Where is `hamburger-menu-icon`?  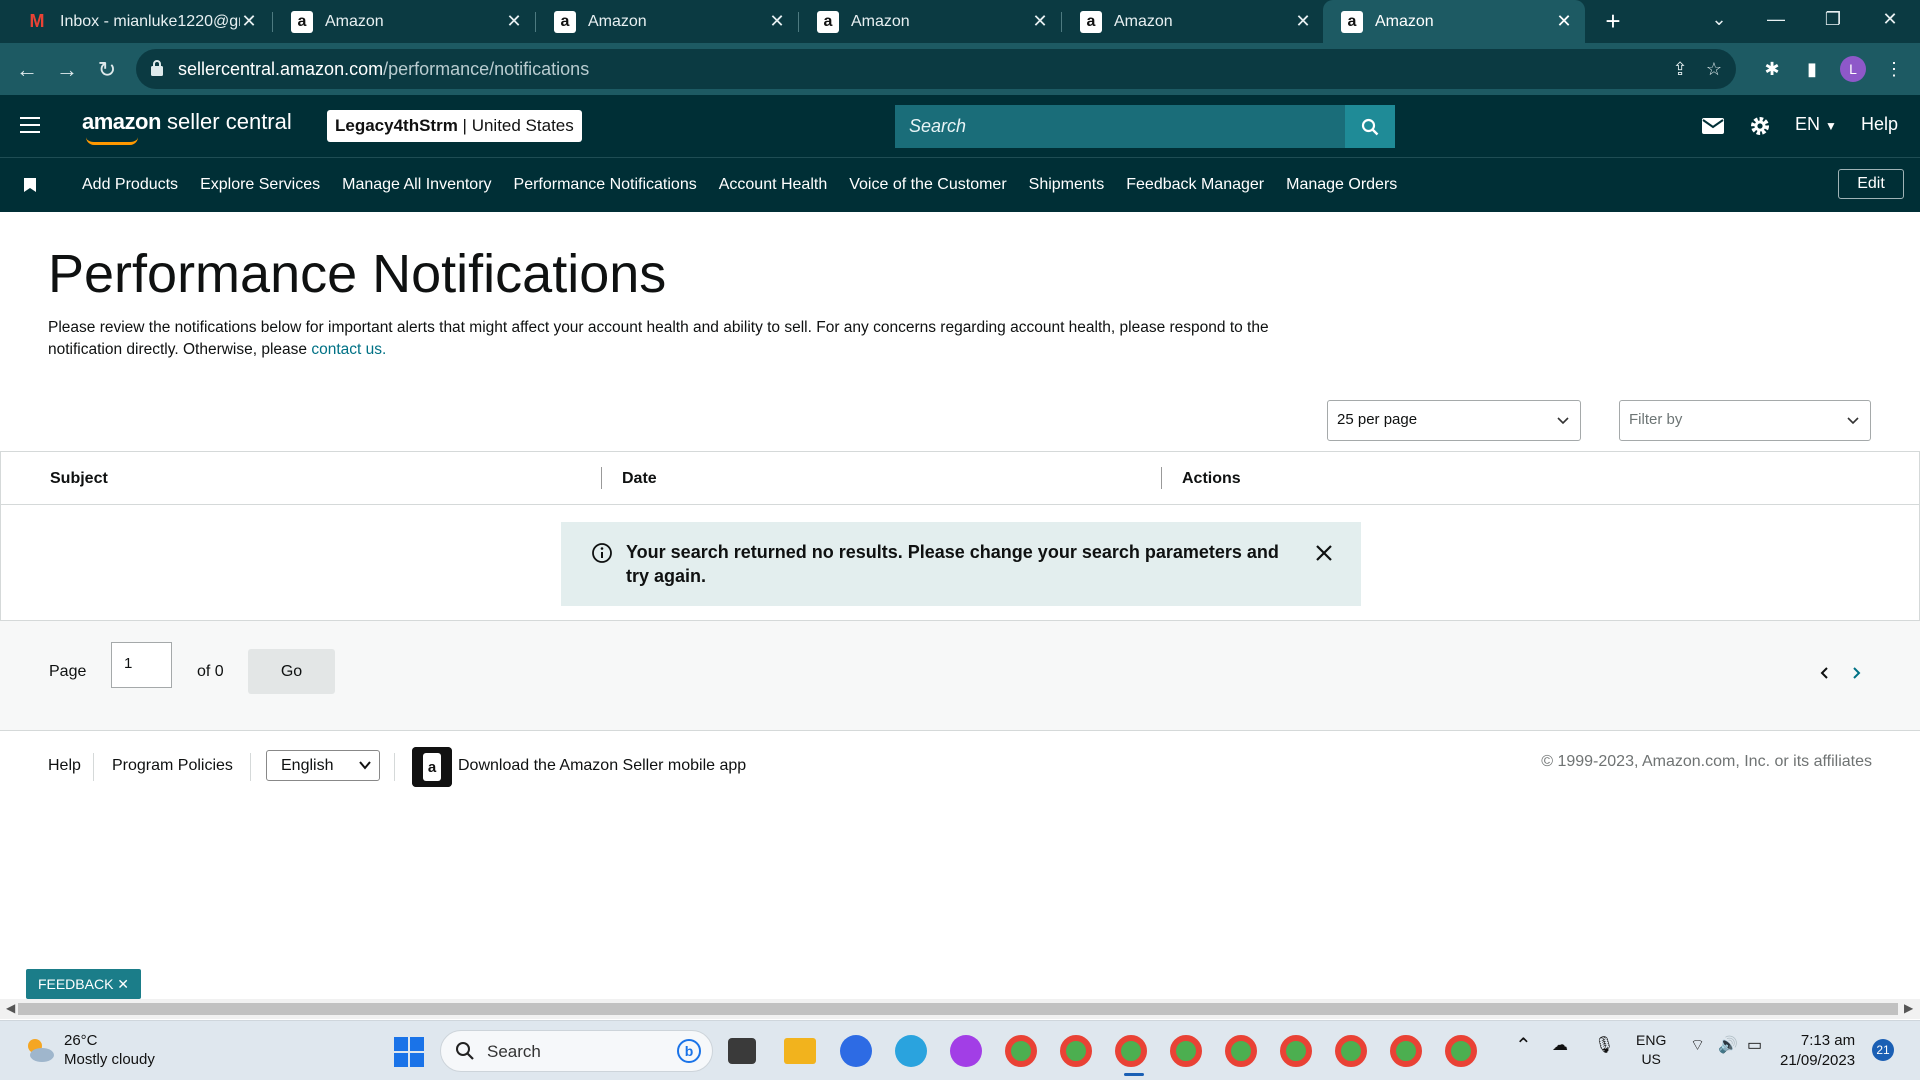 hamburger-menu-icon is located at coordinates (30, 125).